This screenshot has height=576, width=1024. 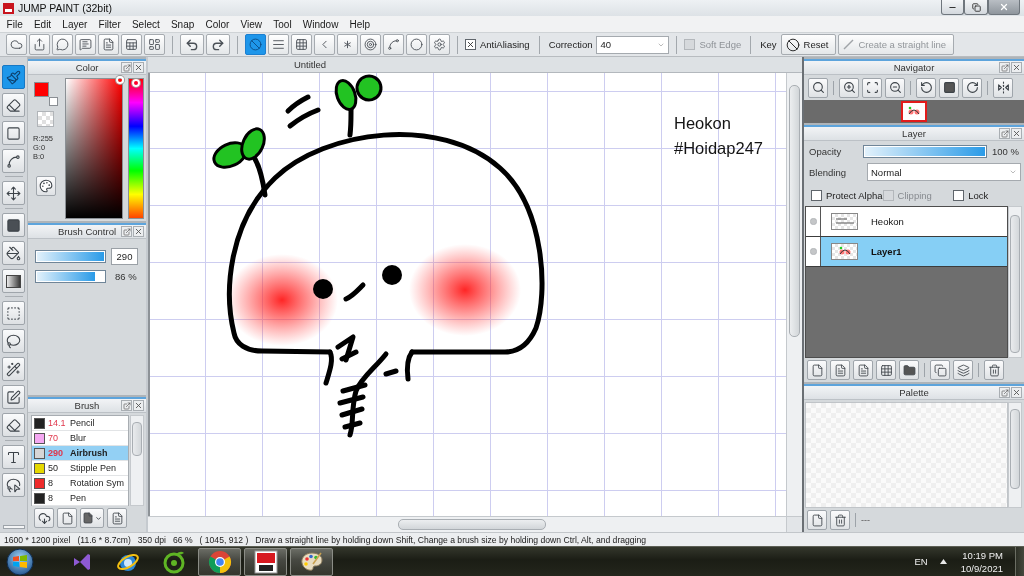 I want to click on start-button, so click(x=20, y=561).